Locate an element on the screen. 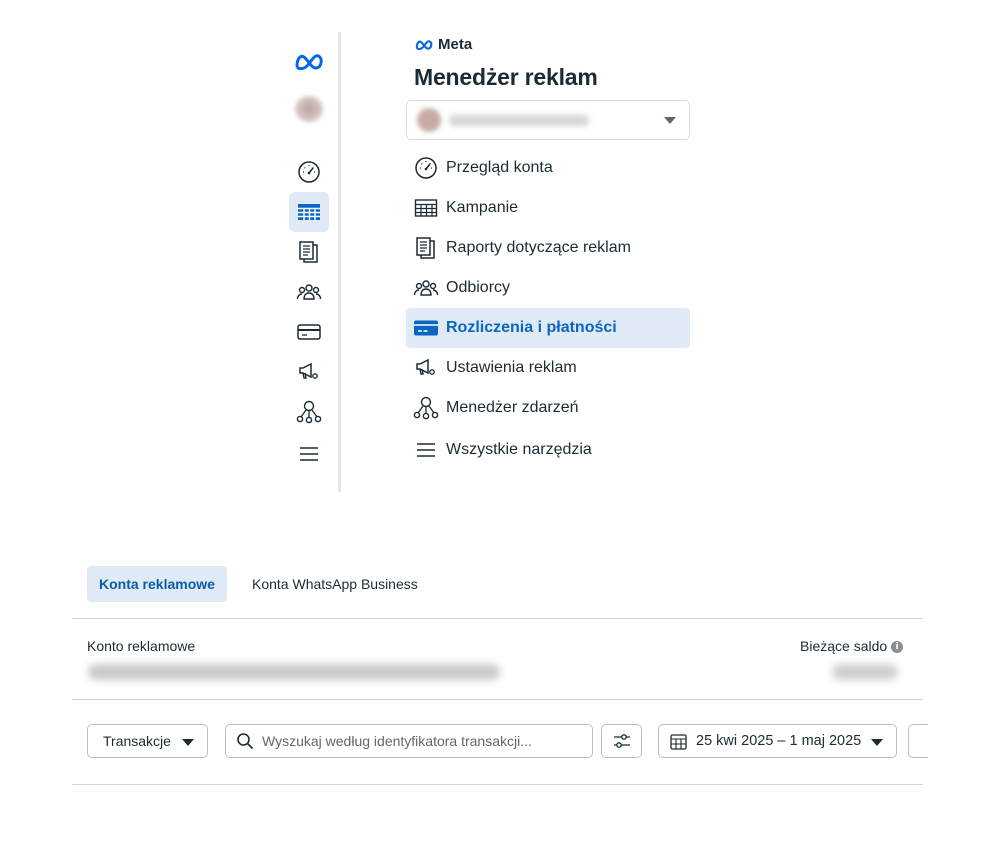 This screenshot has width=1000, height=863. business-avatar is located at coordinates (309, 109).